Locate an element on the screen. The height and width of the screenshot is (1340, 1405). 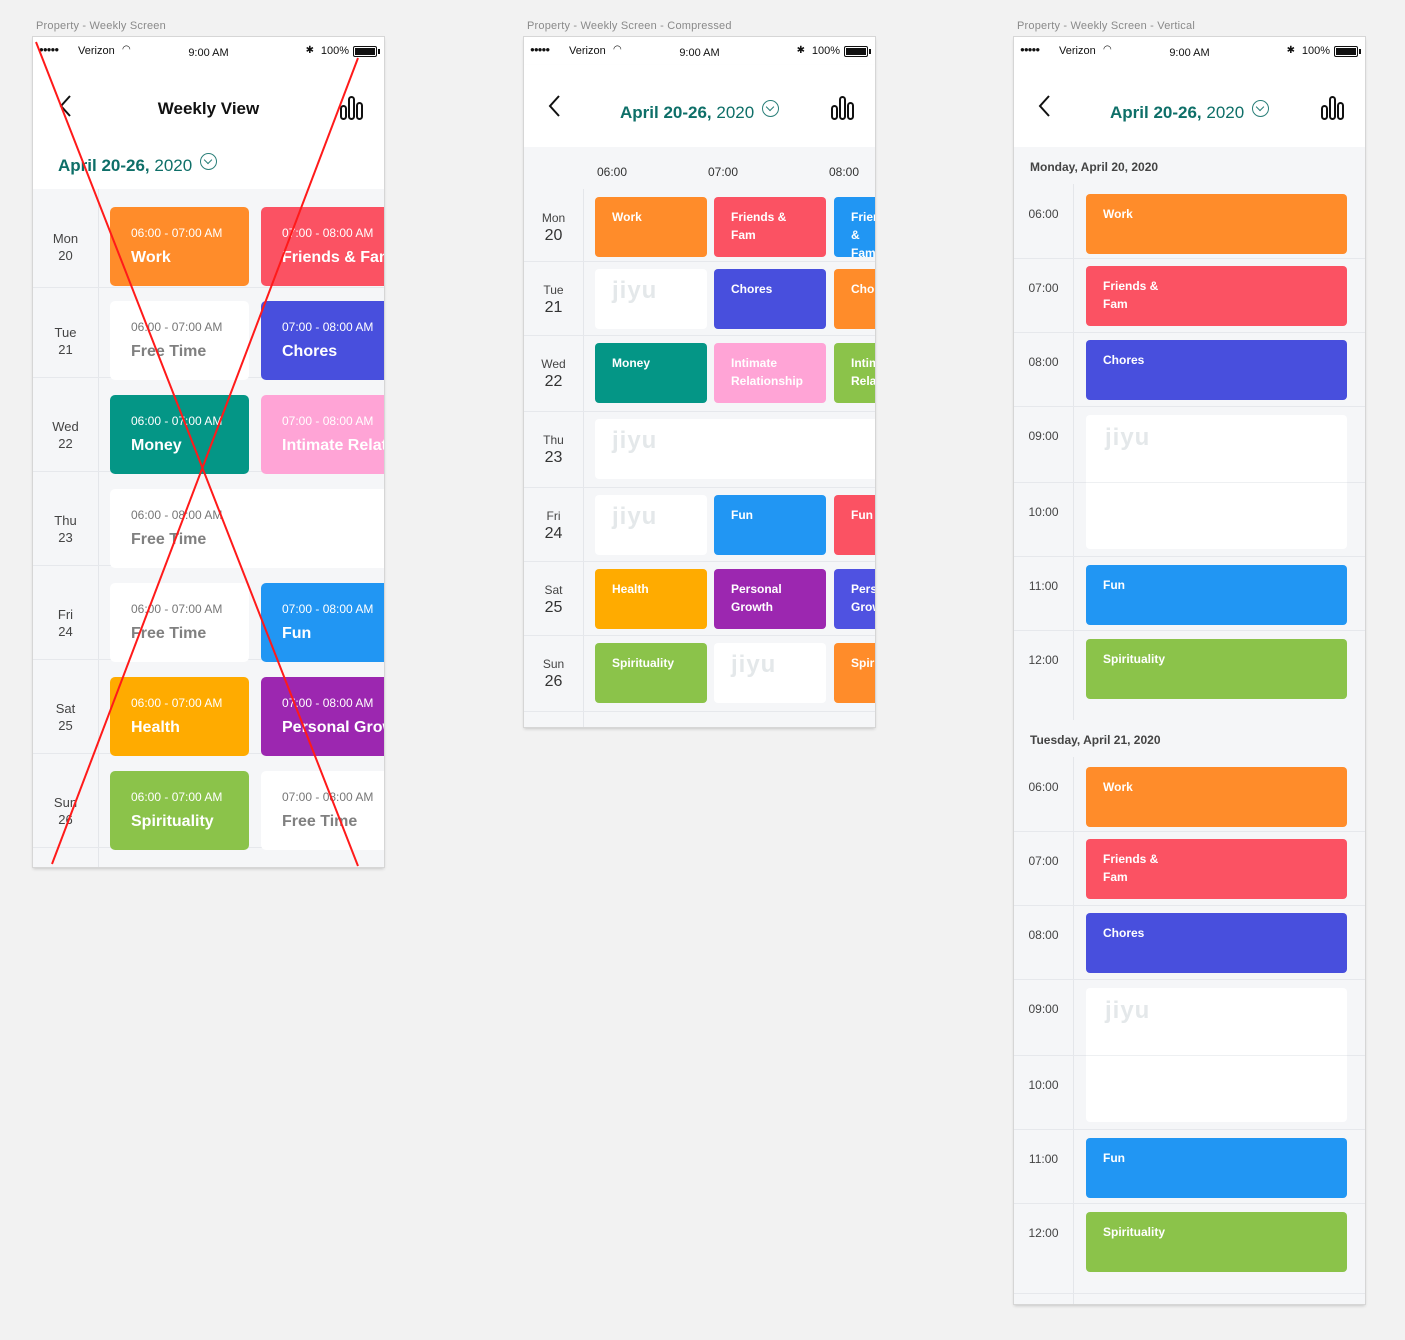
frame3-caption: Property - Weekly Screen - Vertical is located at coordinates (1106, 26).